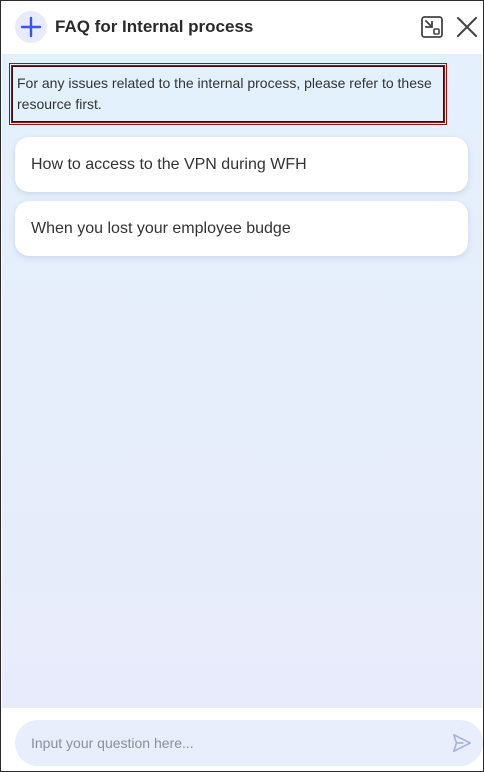 This screenshot has width=484, height=772. I want to click on question-input-wrapper, so click(249, 743).